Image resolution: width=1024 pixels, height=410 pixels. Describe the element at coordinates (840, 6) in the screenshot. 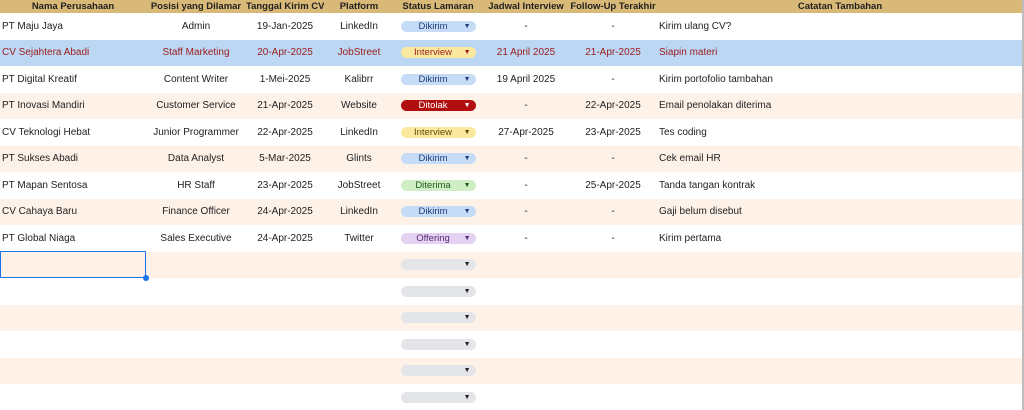

I see `header-notes: Catatan Tambahan` at that location.